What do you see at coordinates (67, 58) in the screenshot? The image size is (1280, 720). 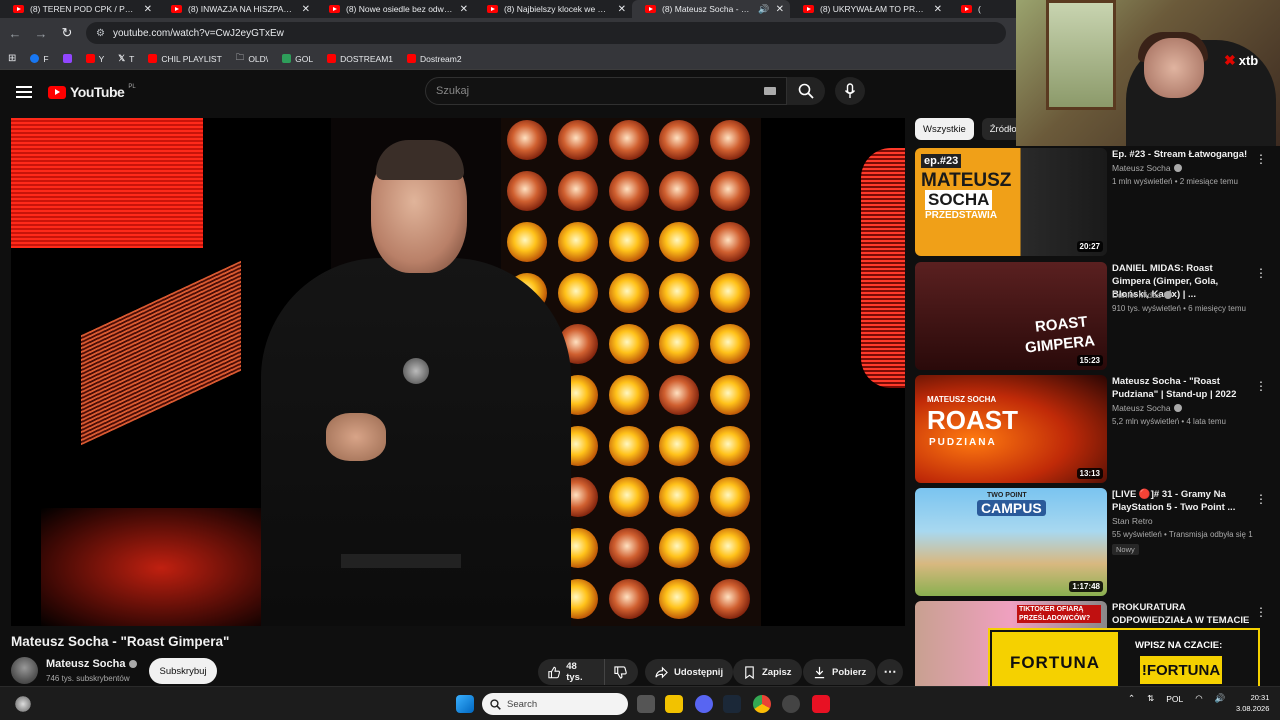 I see `bookmark-item` at bounding box center [67, 58].